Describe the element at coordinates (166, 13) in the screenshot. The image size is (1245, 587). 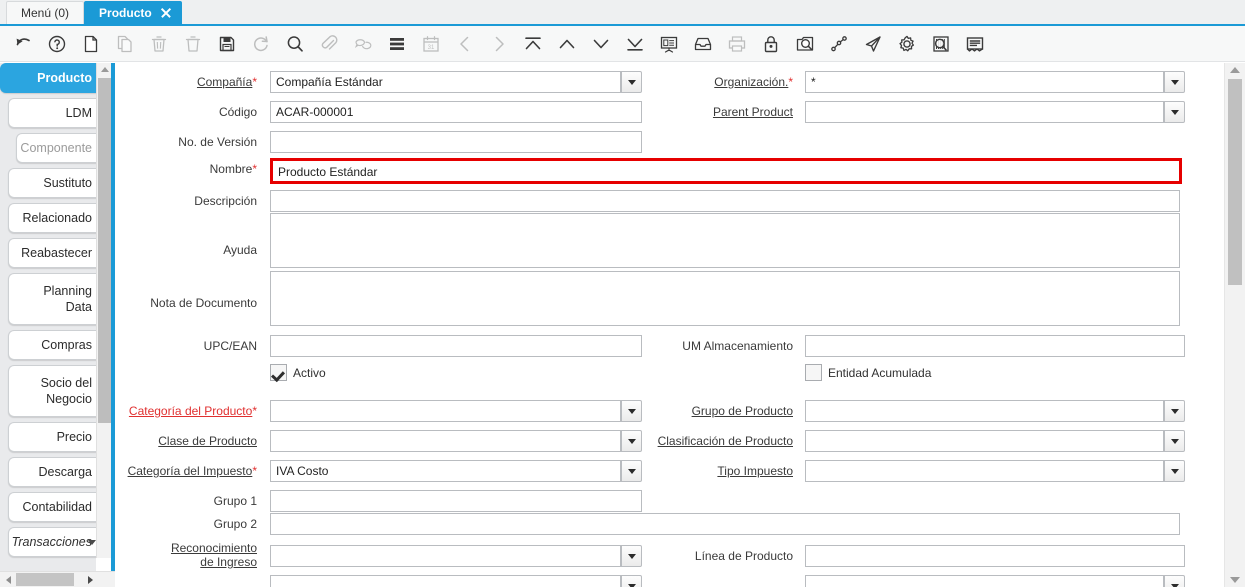
I see `close-icon` at that location.